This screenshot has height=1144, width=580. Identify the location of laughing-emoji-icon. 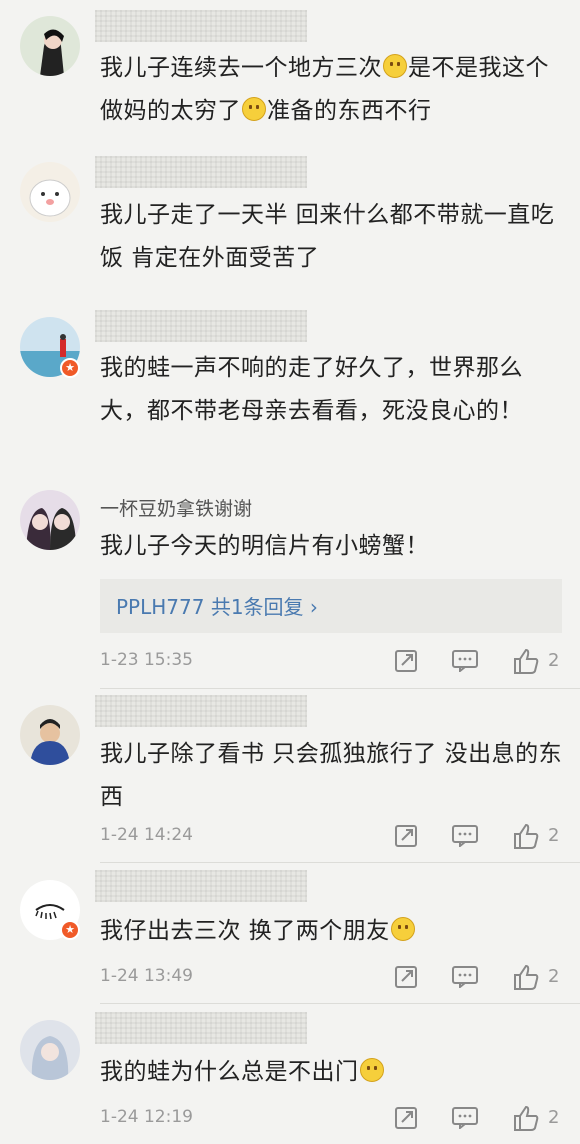
(402, 929).